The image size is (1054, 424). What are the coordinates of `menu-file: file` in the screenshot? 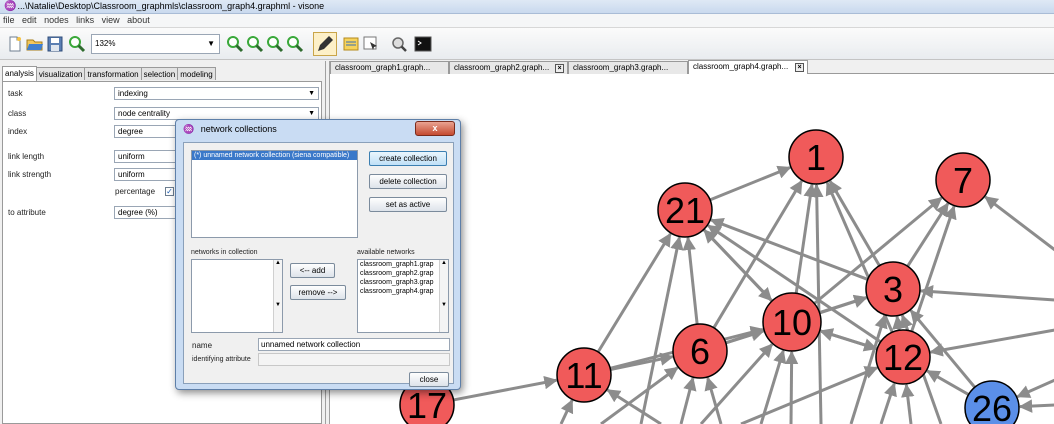 It's located at (9, 20).